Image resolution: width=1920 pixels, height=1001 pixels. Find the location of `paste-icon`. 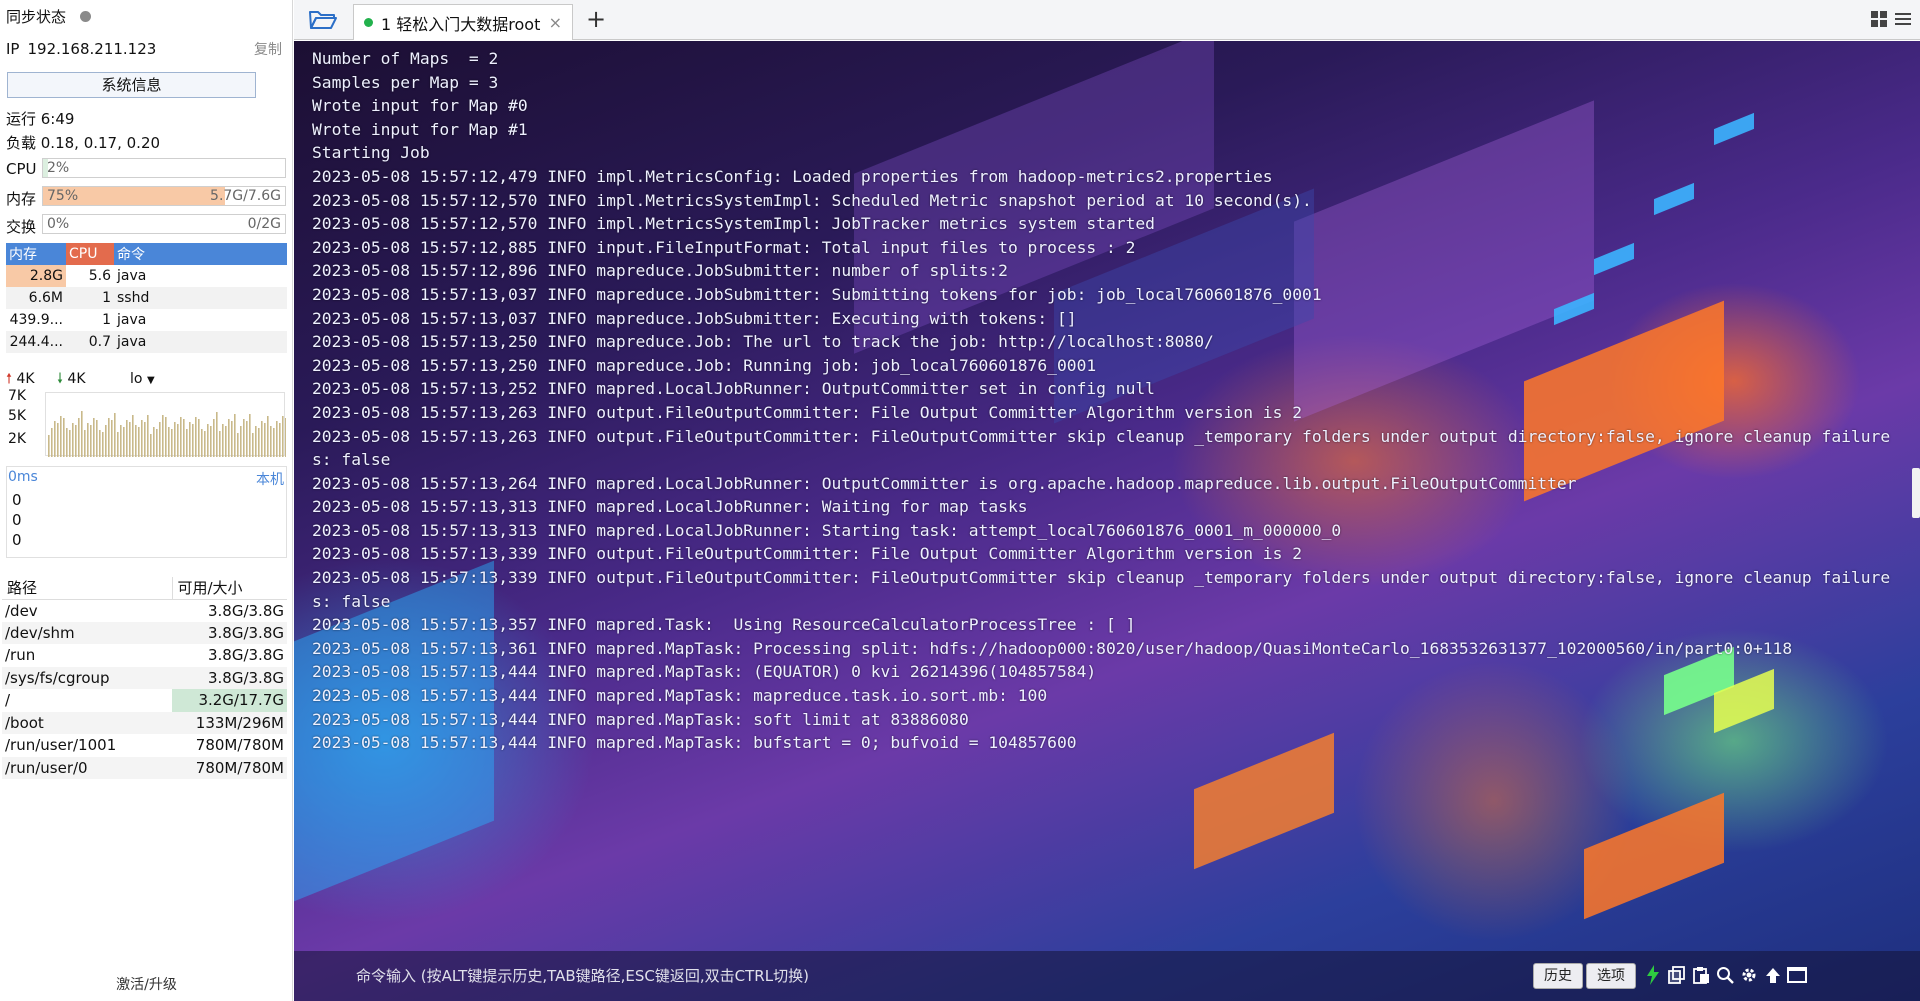

paste-icon is located at coordinates (1701, 975).